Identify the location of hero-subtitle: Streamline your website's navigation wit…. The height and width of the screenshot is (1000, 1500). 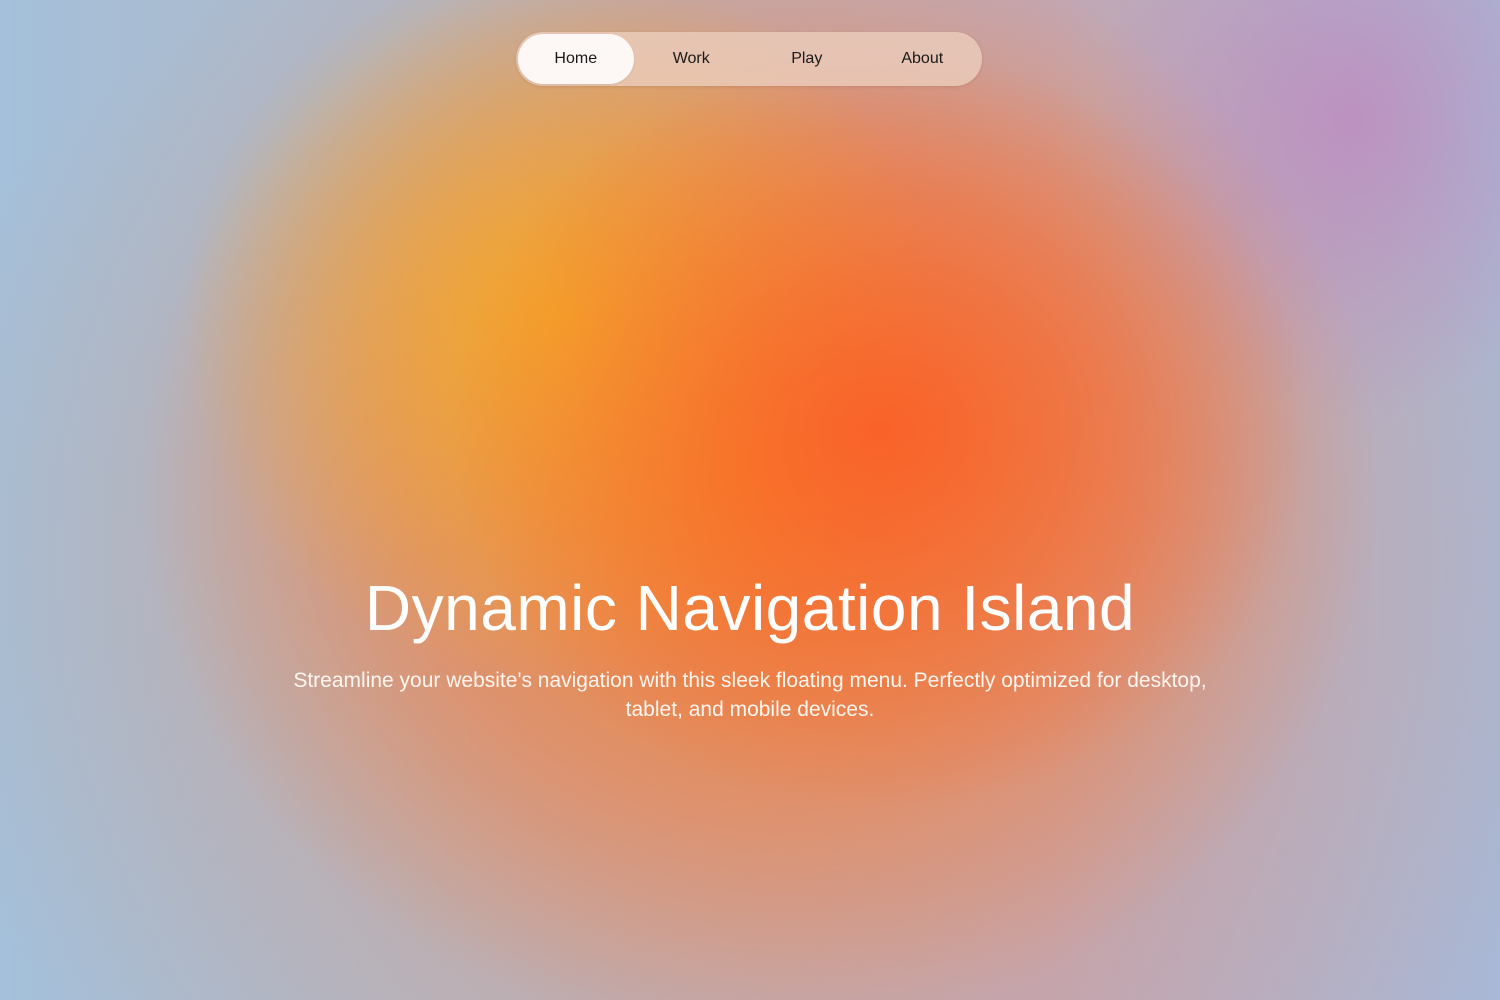
(750, 695).